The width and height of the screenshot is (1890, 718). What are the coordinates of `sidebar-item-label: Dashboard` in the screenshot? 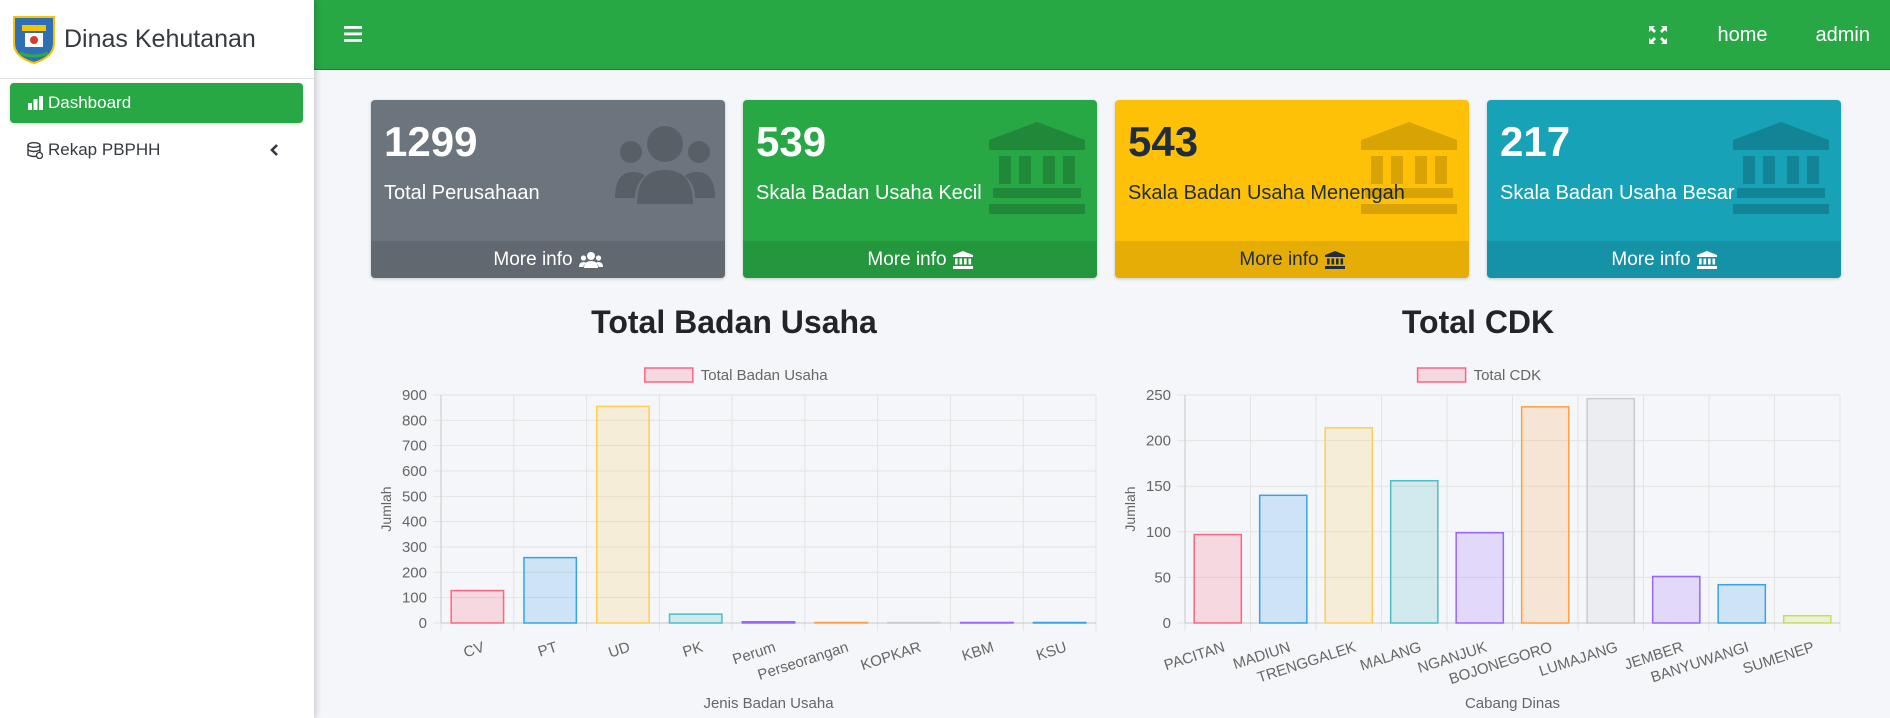 It's located at (90, 102).